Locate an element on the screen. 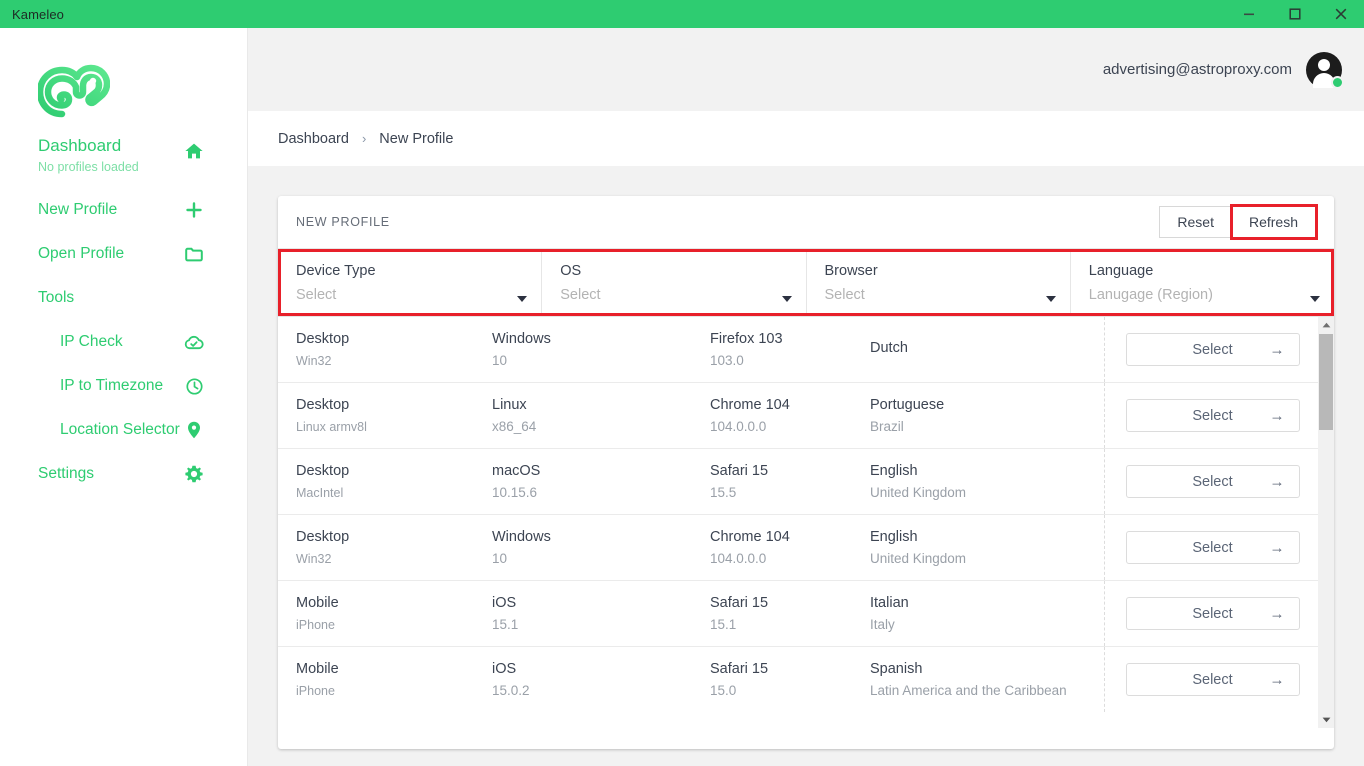 This screenshot has width=1364, height=766. sidebar-item-location-selector-texts: Location Selector is located at coordinates (121, 430).